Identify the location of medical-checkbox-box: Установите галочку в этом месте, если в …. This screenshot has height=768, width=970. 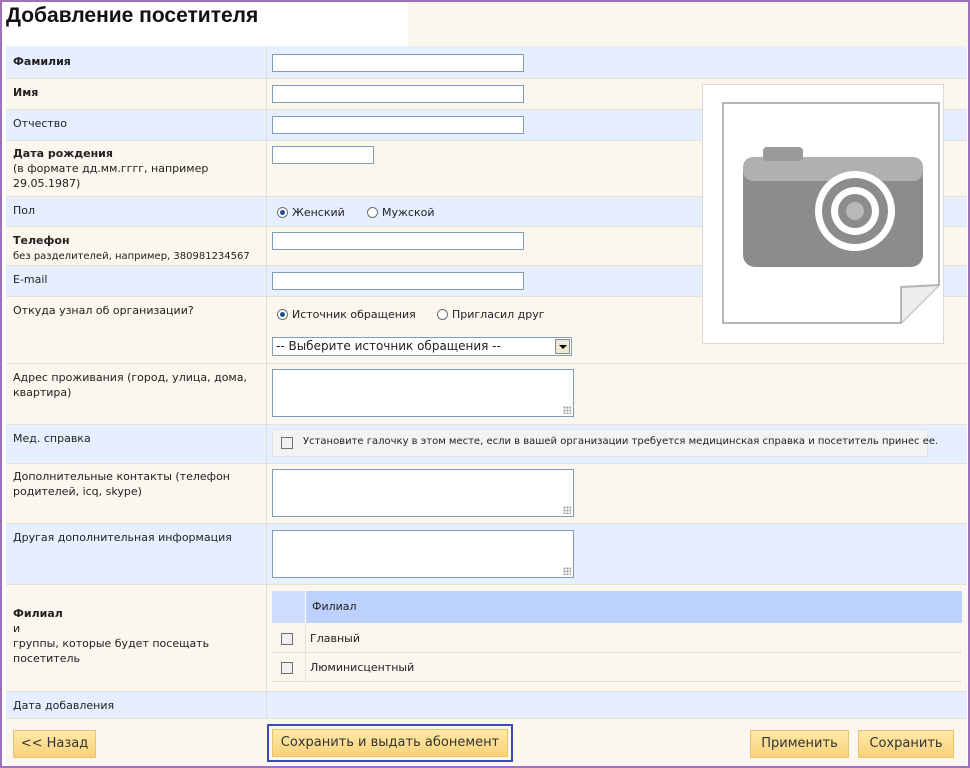
(605, 443).